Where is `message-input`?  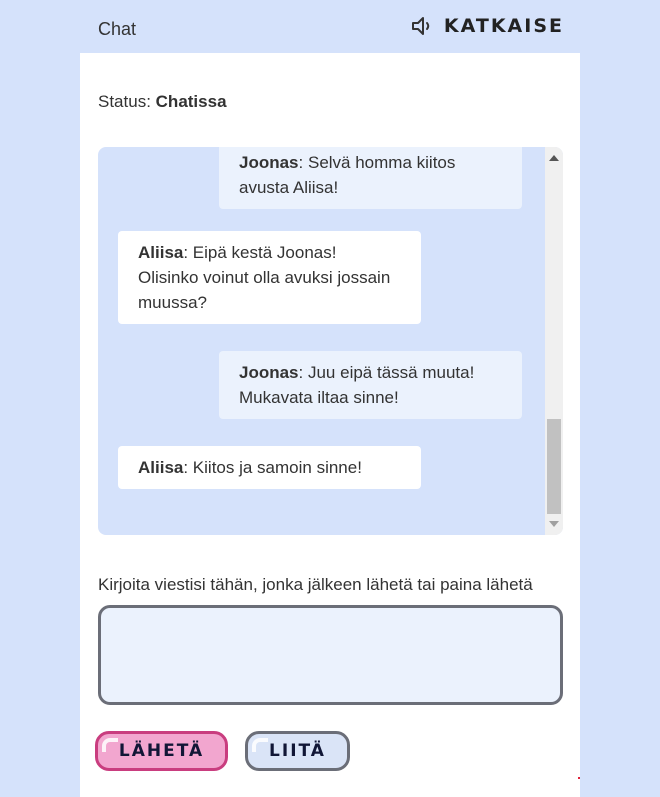
message-input is located at coordinates (330, 655).